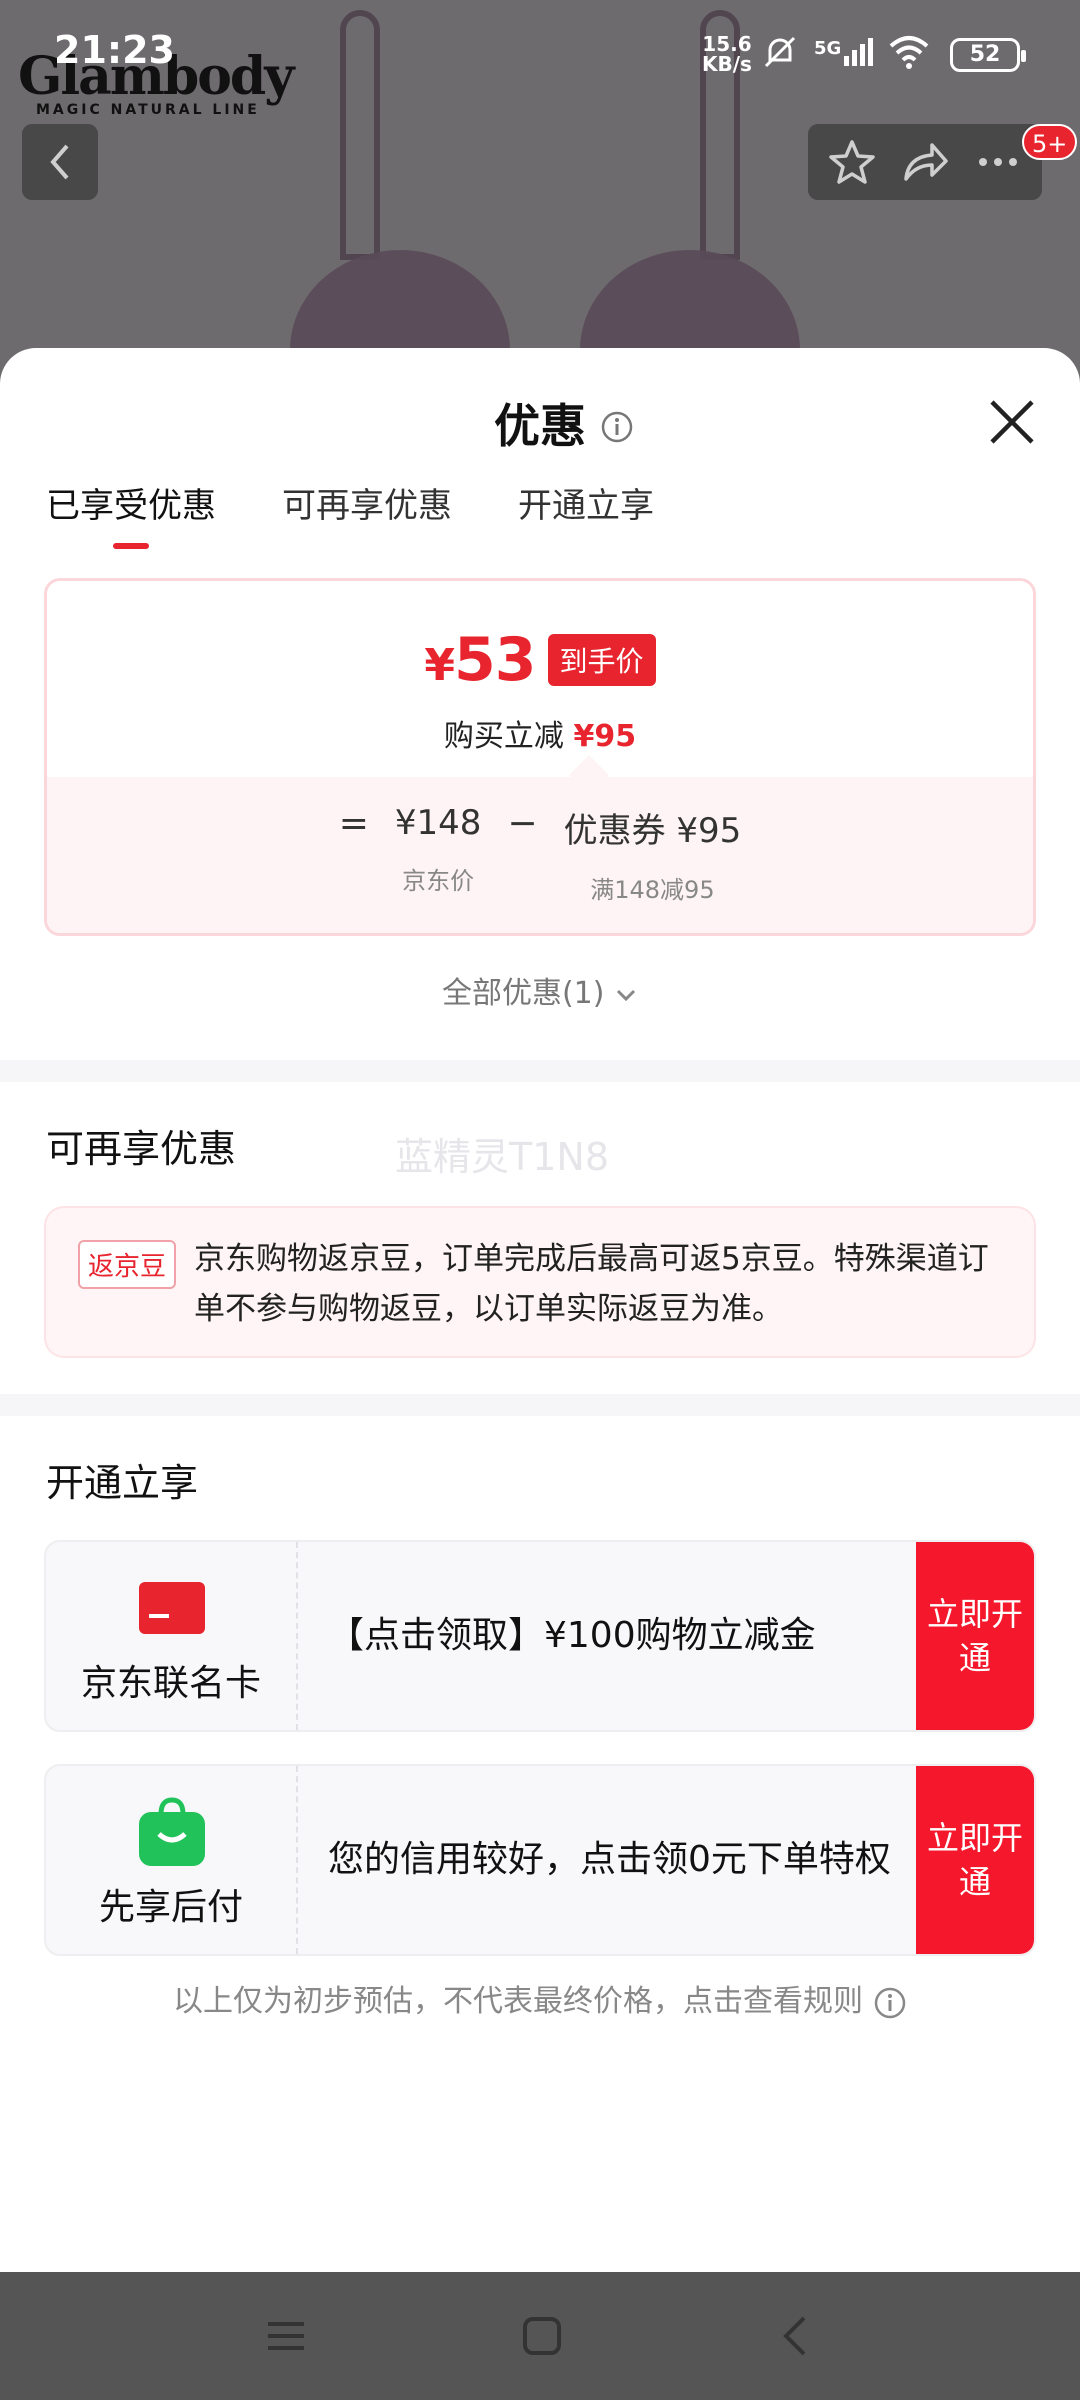 The height and width of the screenshot is (2400, 1080). Describe the element at coordinates (439, 665) in the screenshot. I see `currency-symbol: ¥` at that location.